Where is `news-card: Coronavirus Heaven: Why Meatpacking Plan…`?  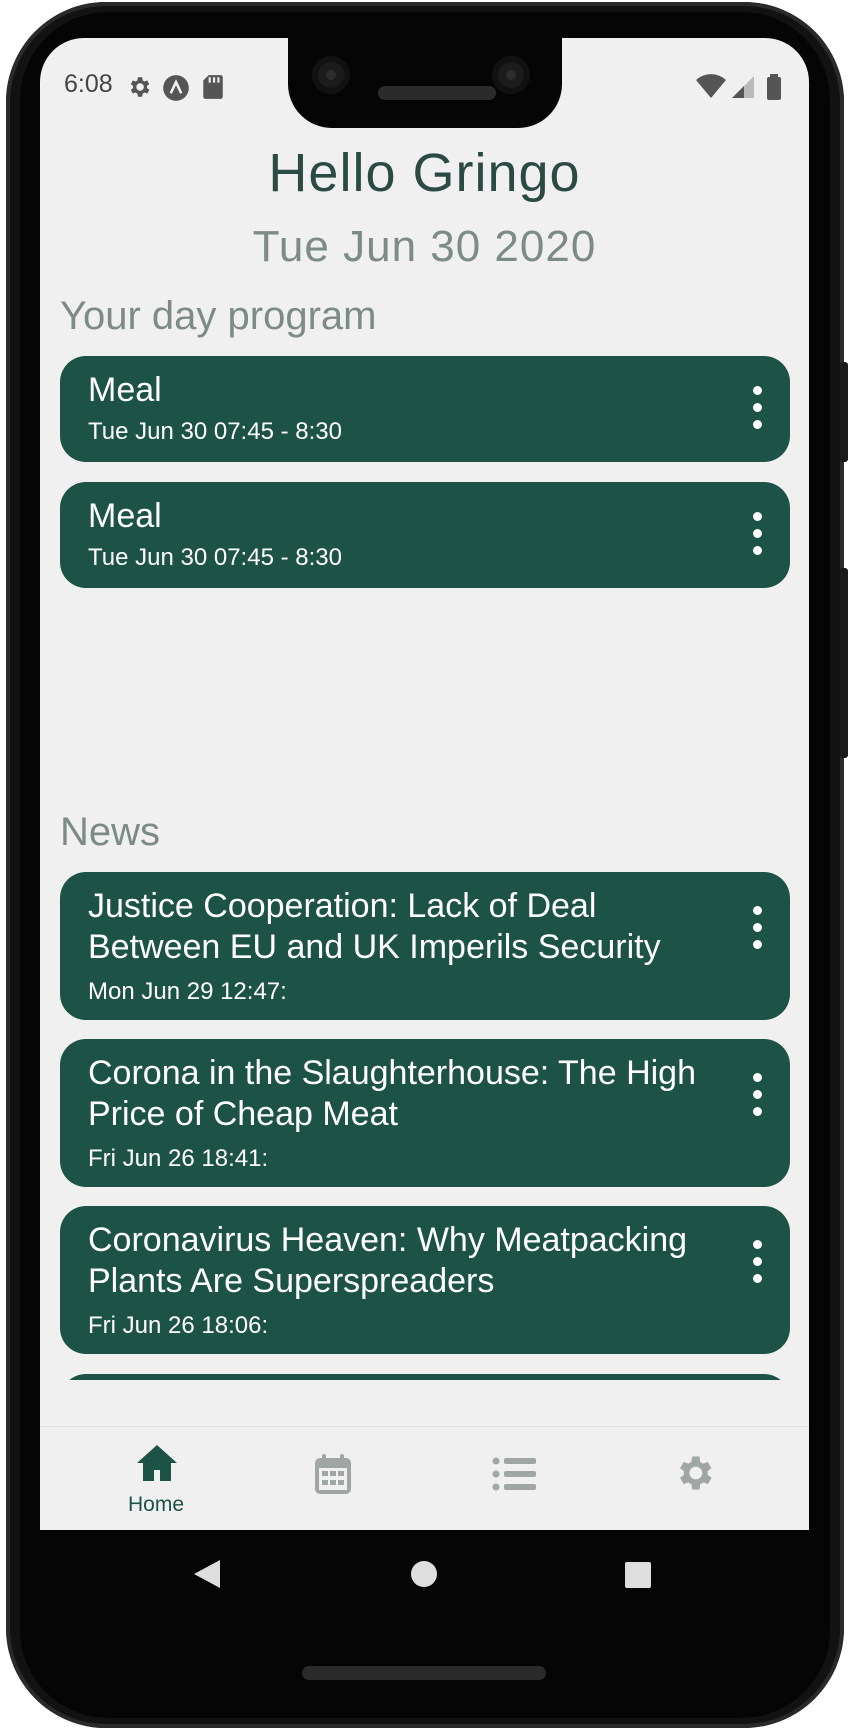
news-card: Coronavirus Heaven: Why Meatpacking Plan… is located at coordinates (425, 1280).